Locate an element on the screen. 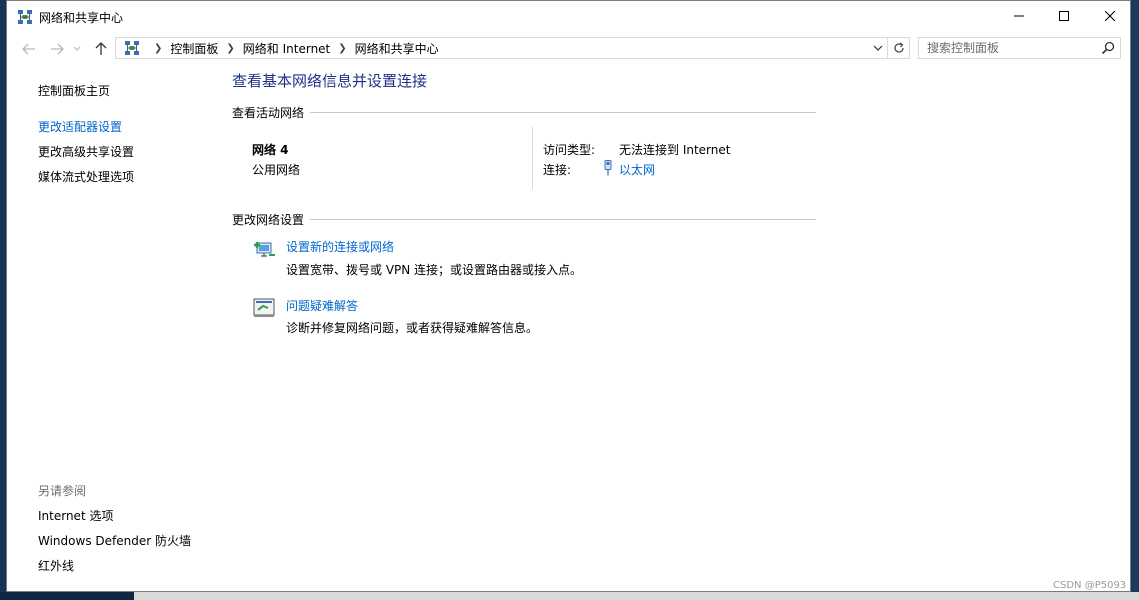  refresh-button is located at coordinates (899, 48).